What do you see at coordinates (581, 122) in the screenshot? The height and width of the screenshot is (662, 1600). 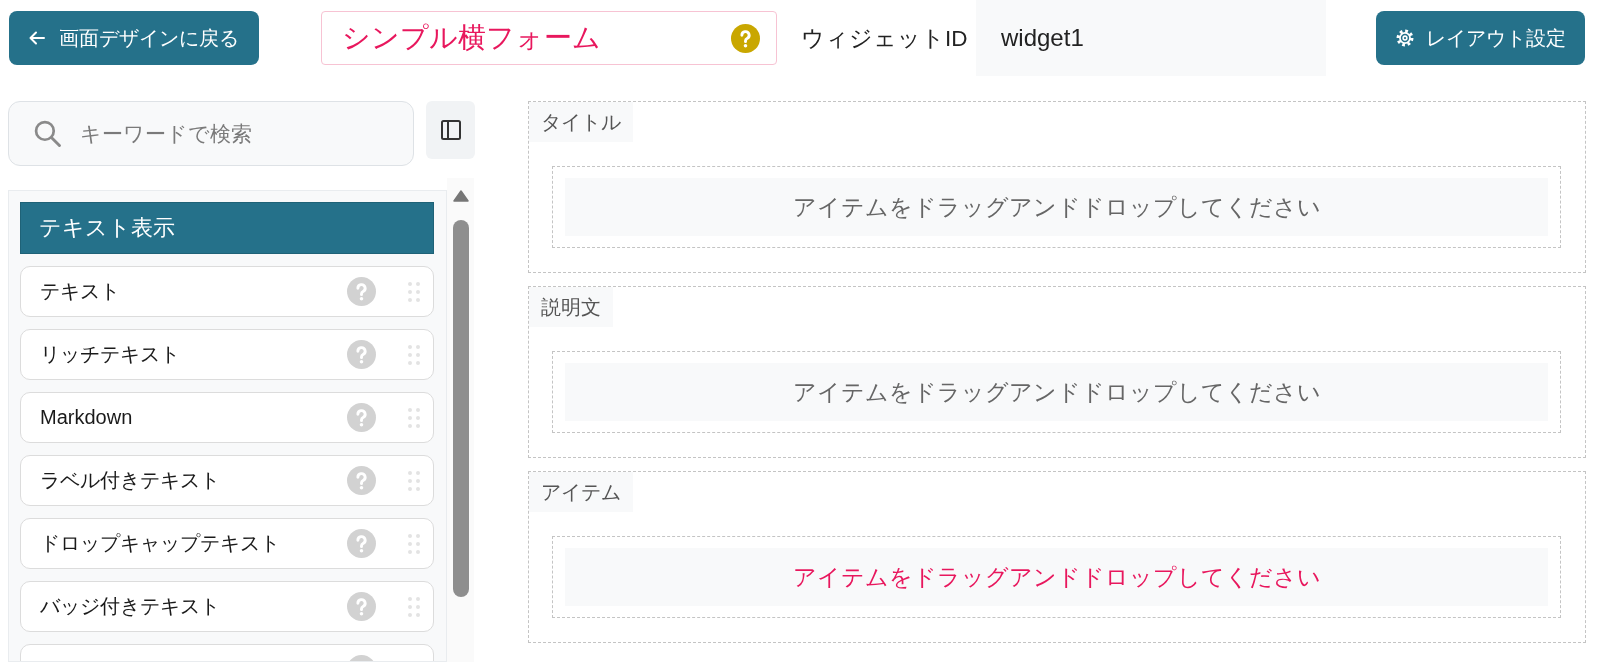 I see `section-label: タイトル` at bounding box center [581, 122].